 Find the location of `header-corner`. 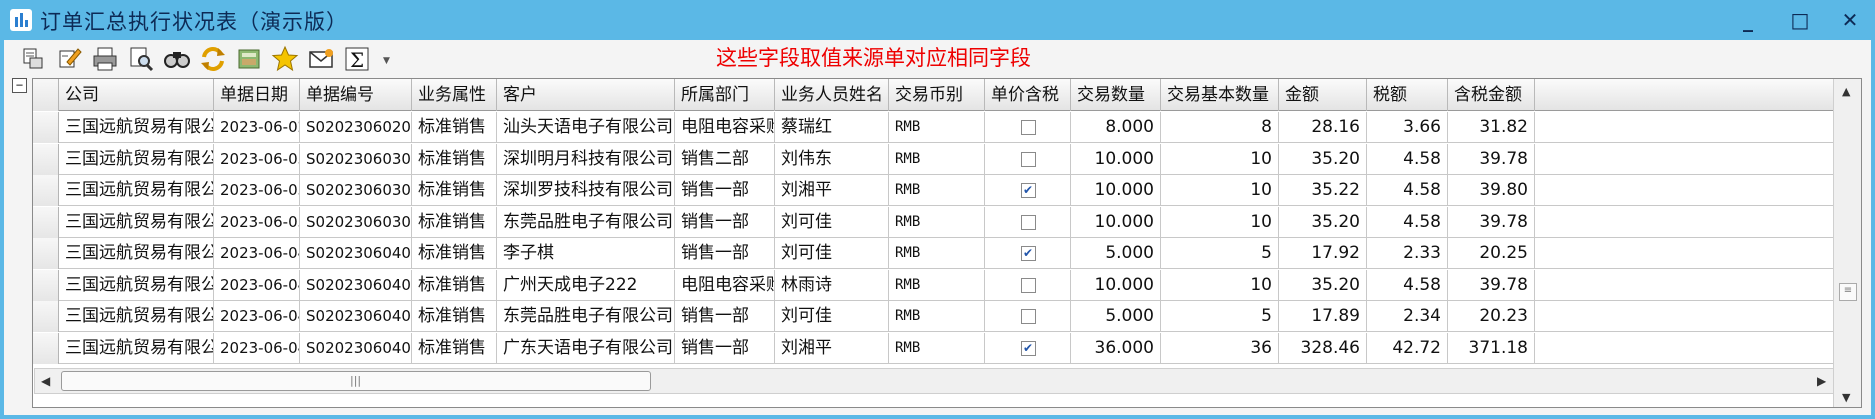

header-corner is located at coordinates (46, 95).